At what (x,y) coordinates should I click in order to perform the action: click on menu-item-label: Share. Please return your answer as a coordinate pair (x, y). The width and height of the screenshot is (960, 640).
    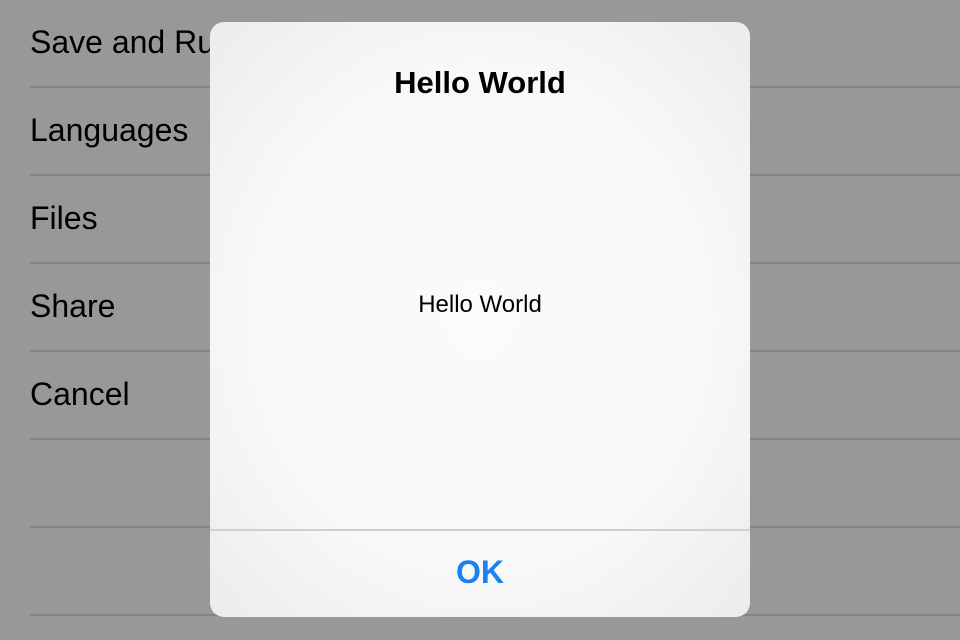
    Looking at the image, I should click on (73, 306).